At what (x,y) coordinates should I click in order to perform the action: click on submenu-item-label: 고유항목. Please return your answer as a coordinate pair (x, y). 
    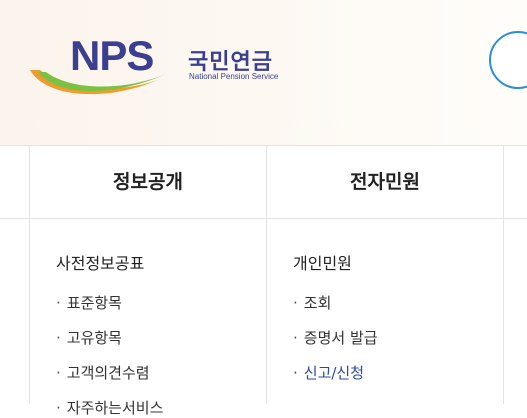
    Looking at the image, I should click on (94, 338).